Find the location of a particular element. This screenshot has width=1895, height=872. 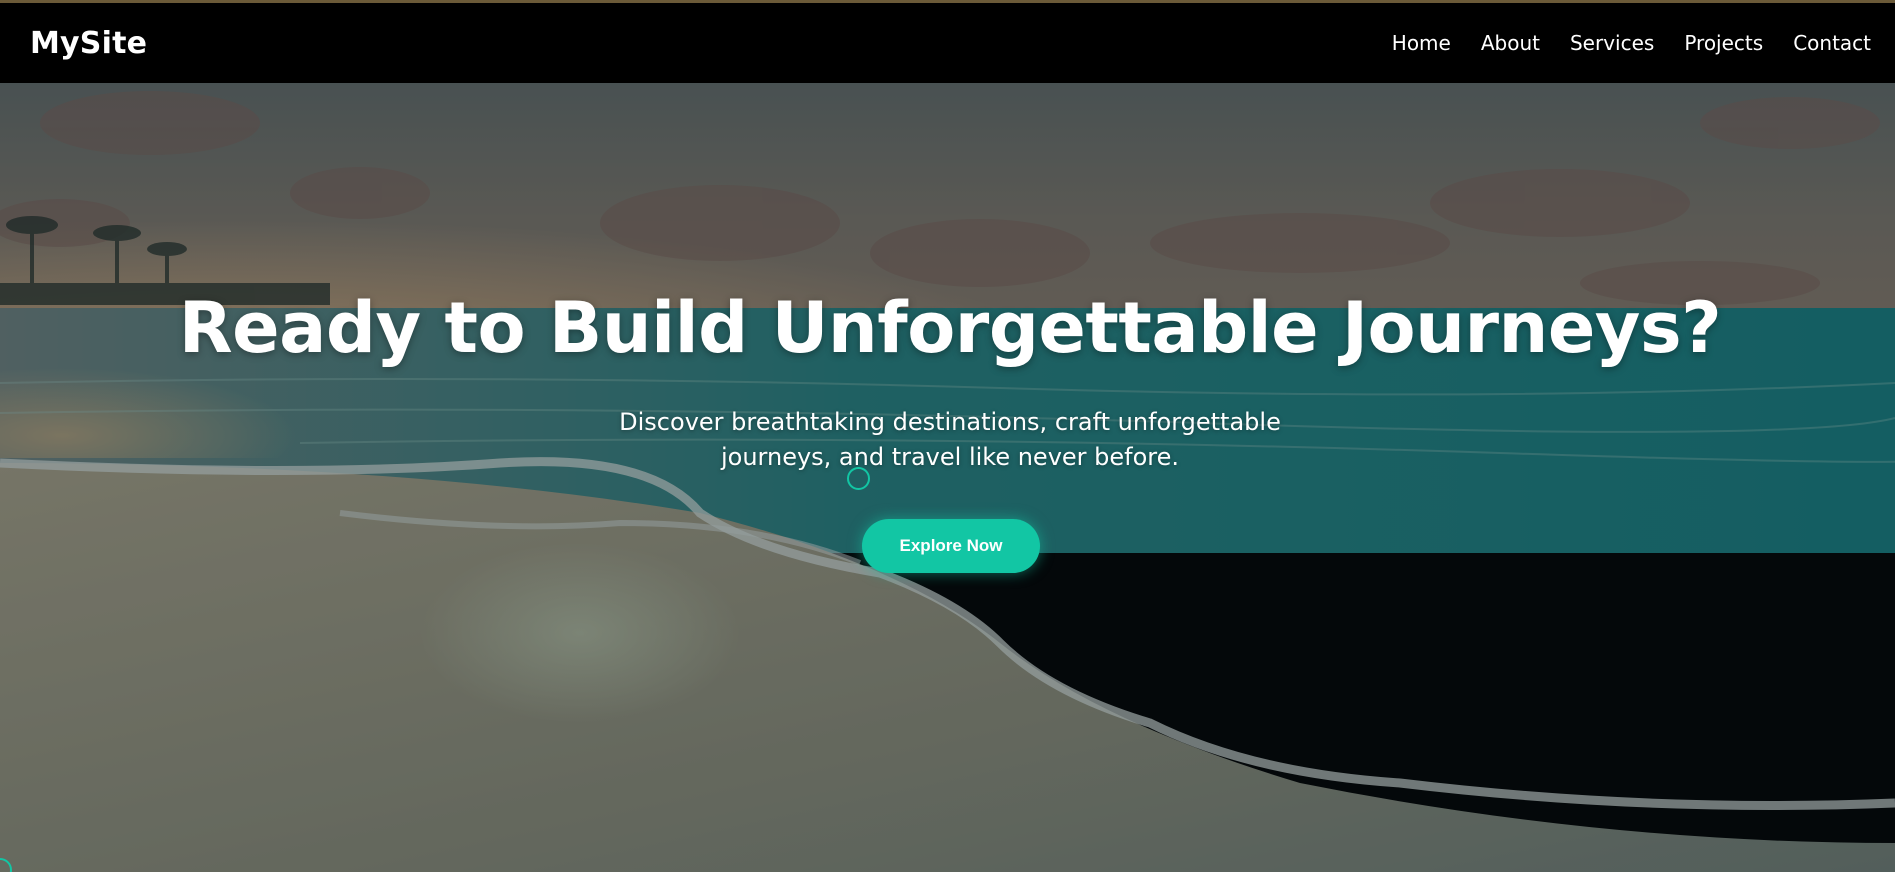

nav-link-home: Home is located at coordinates (1421, 43).